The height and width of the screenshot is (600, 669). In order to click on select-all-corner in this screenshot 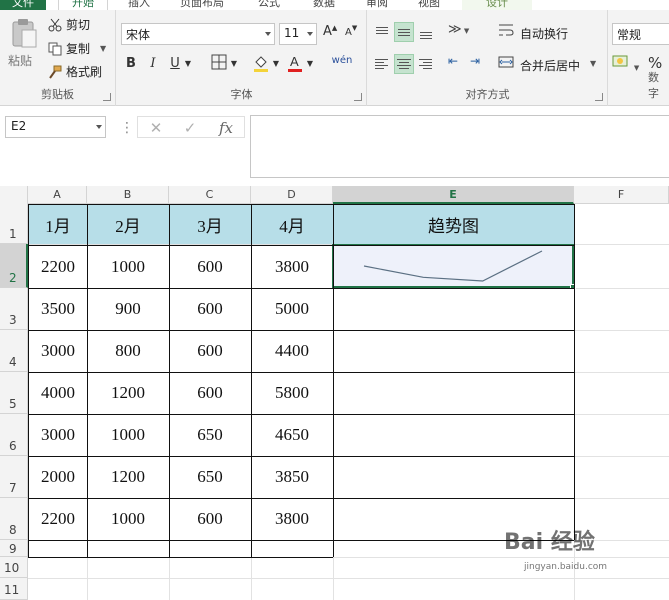, I will do `click(14, 195)`.